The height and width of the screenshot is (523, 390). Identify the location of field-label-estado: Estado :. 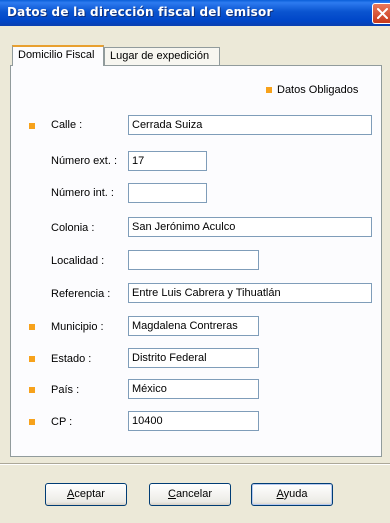
(71, 359).